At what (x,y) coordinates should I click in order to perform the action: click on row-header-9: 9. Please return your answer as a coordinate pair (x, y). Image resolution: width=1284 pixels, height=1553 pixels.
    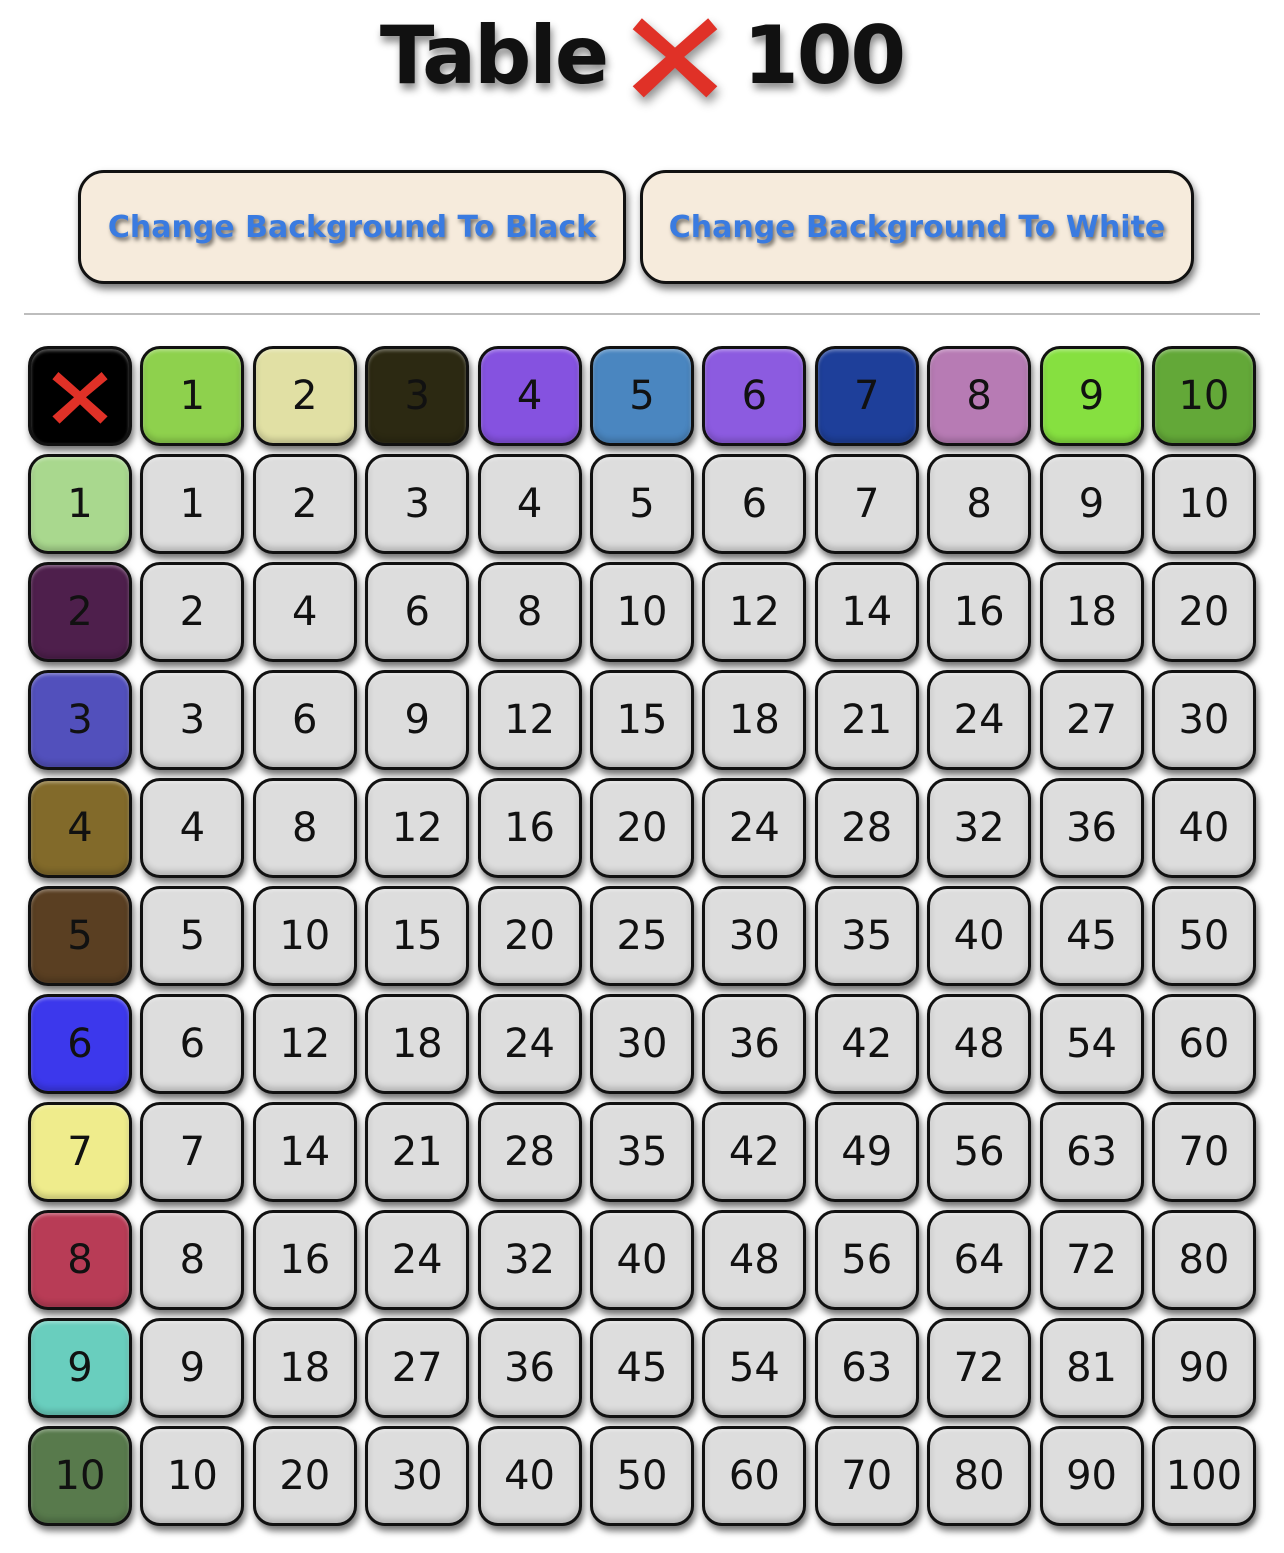
    Looking at the image, I should click on (80, 1368).